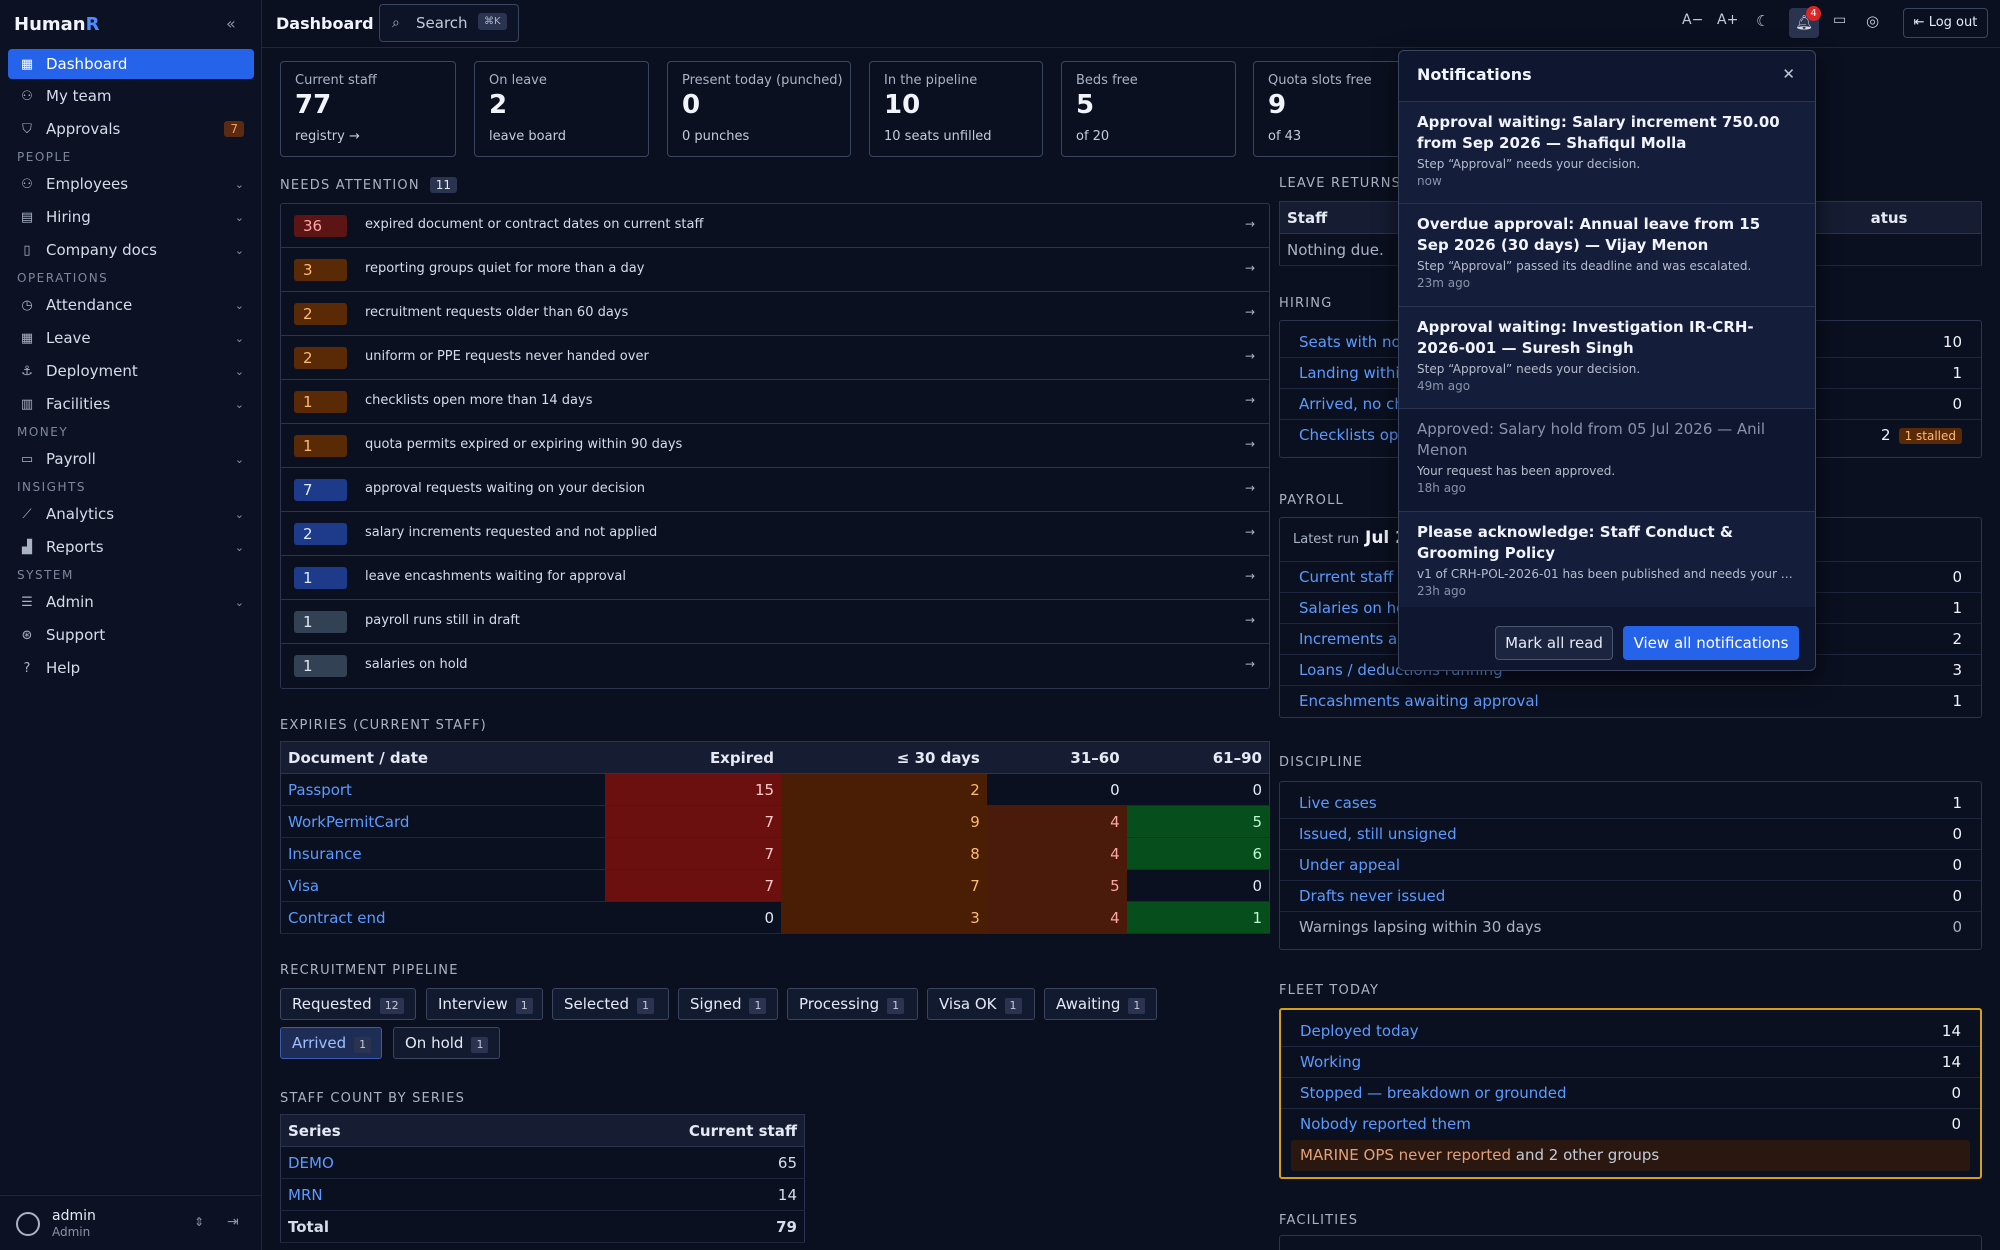 The height and width of the screenshot is (1250, 2000). Describe the element at coordinates (131, 668) in the screenshot. I see `sidebar-item-help: ? Help` at that location.